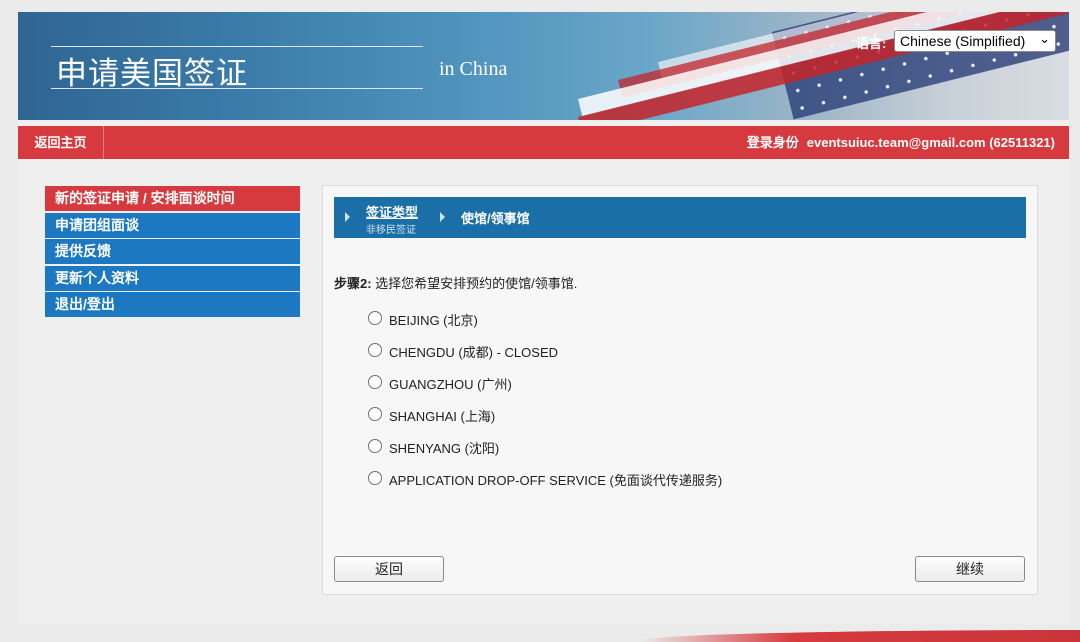 This screenshot has width=1080, height=642. I want to click on option-label: BEIJING (北京), so click(433, 320).